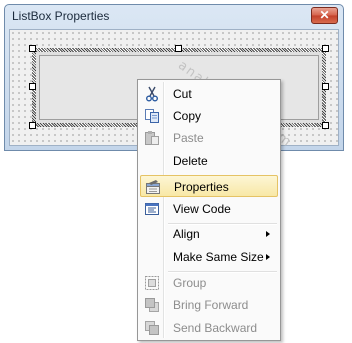 This screenshot has width=352, height=343. I want to click on window-title: ListBox Properties, so click(61, 16).